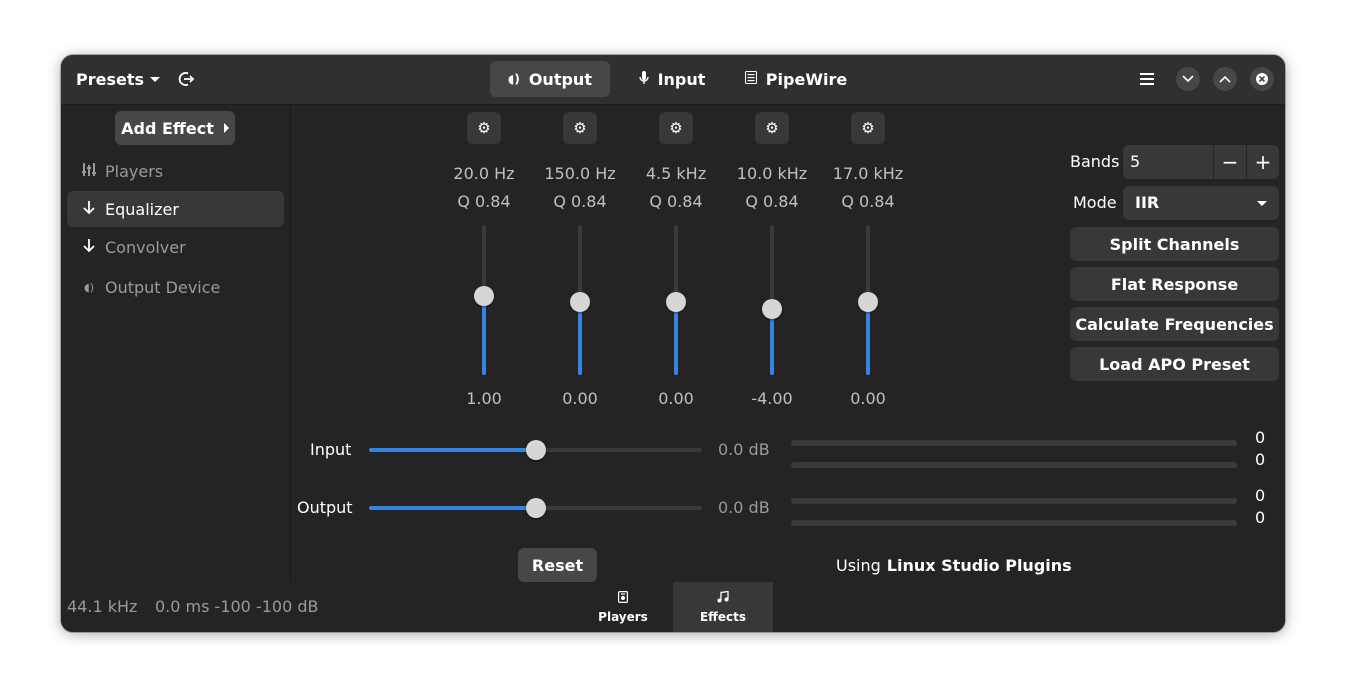  I want to click on level-meter-value: 0, so click(1260, 437).